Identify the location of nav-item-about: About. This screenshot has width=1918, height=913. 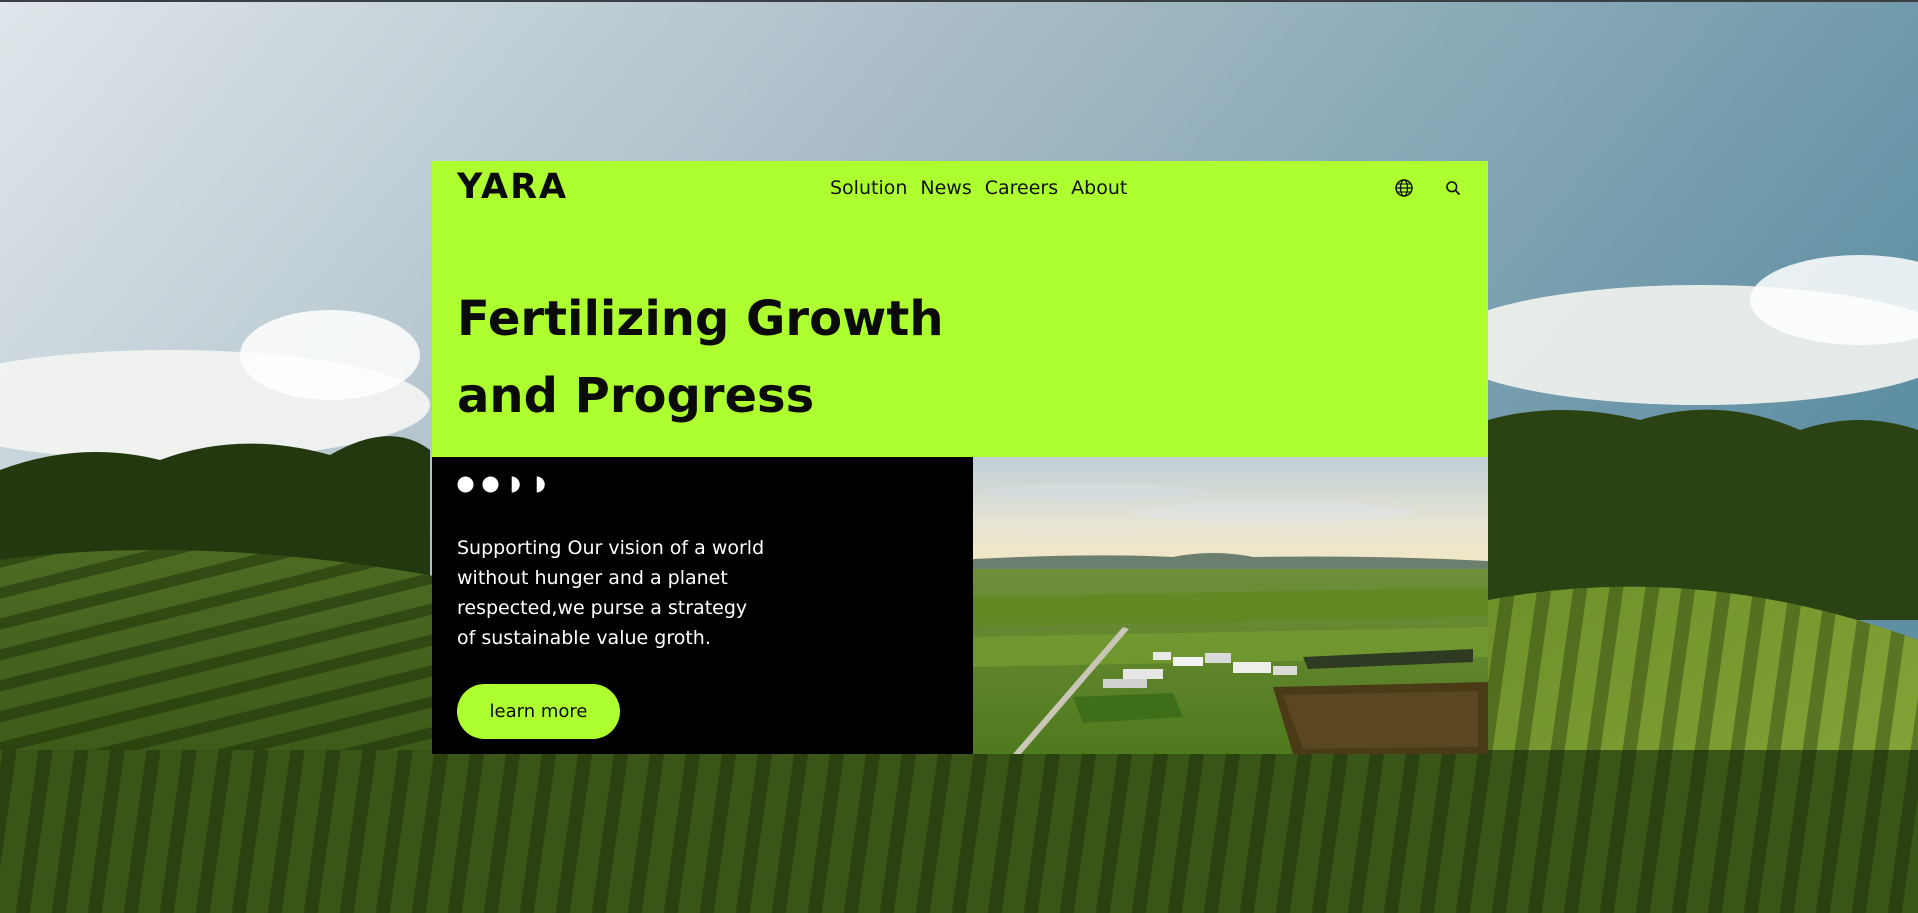
(1099, 188).